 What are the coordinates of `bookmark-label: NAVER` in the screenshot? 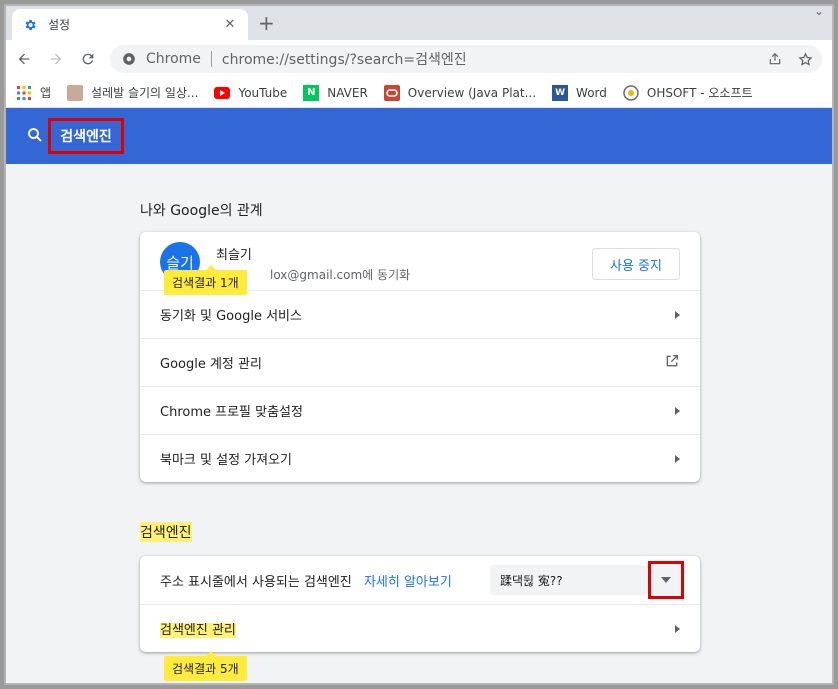 It's located at (347, 92).